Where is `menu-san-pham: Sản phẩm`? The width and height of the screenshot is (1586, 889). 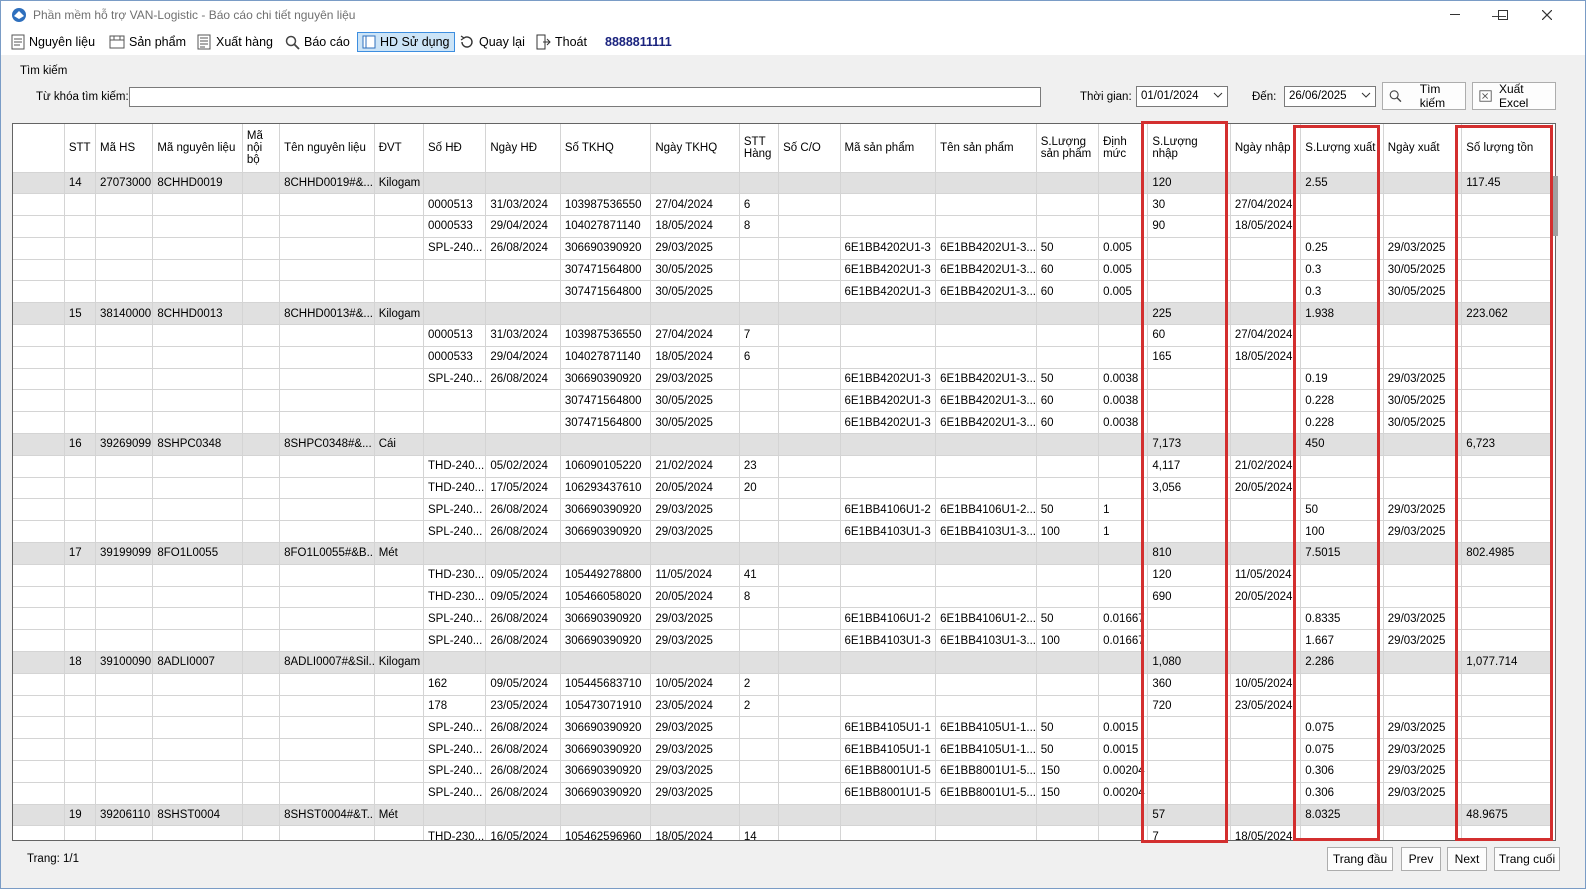
menu-san-pham: Sản phẩm is located at coordinates (147, 42).